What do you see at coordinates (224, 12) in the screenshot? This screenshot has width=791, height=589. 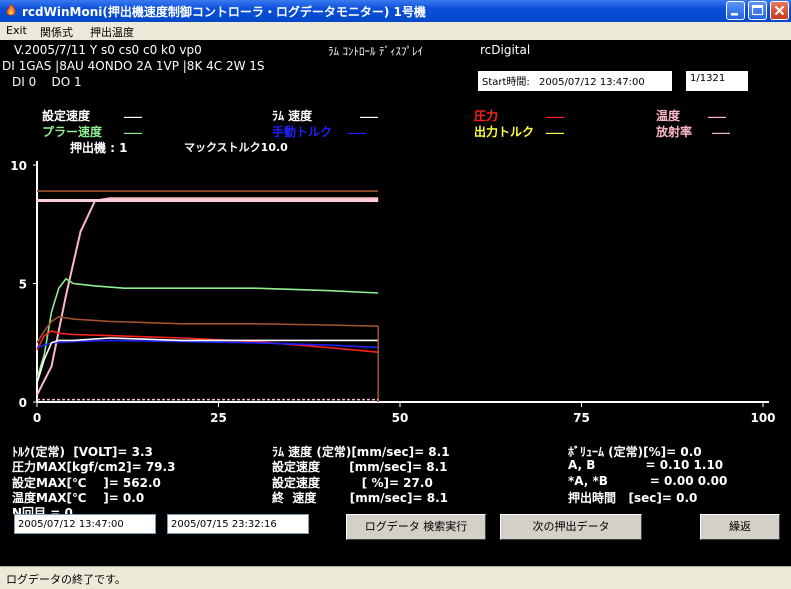 I see `window-title: rcdWinMoni(押出機速度制御コントローラ・ログデータモニター) 1号機` at bounding box center [224, 12].